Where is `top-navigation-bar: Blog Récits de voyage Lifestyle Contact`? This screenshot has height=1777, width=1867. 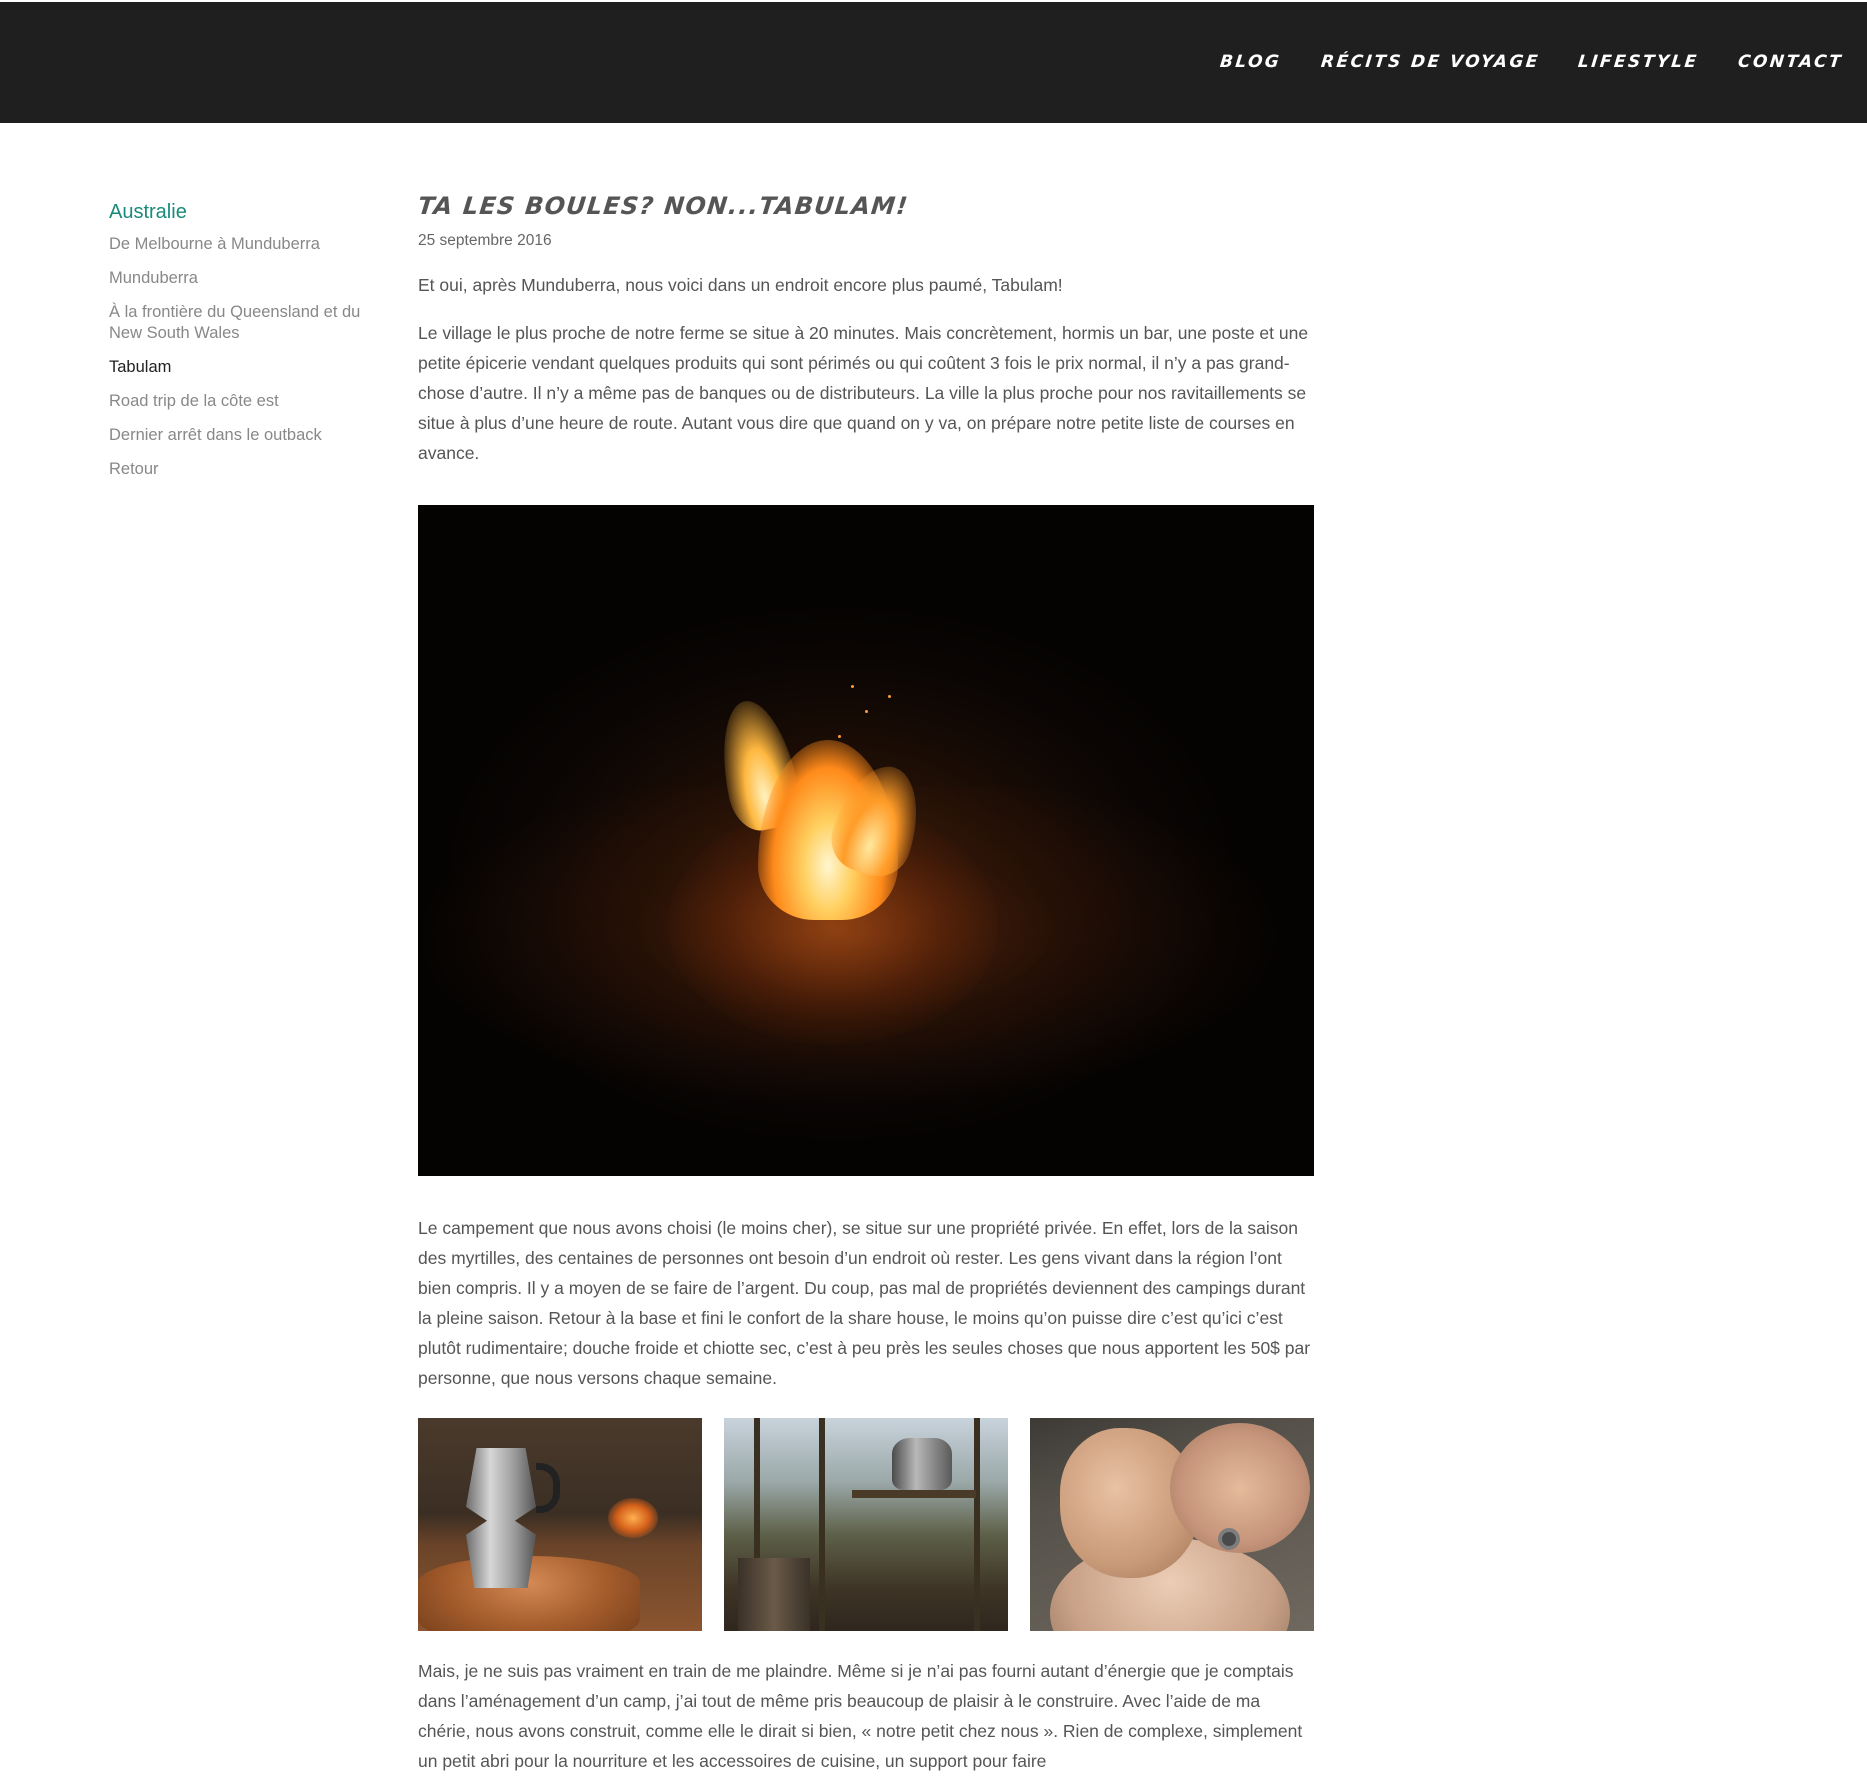 top-navigation-bar: Blog Récits de voyage Lifestyle Contact is located at coordinates (933, 62).